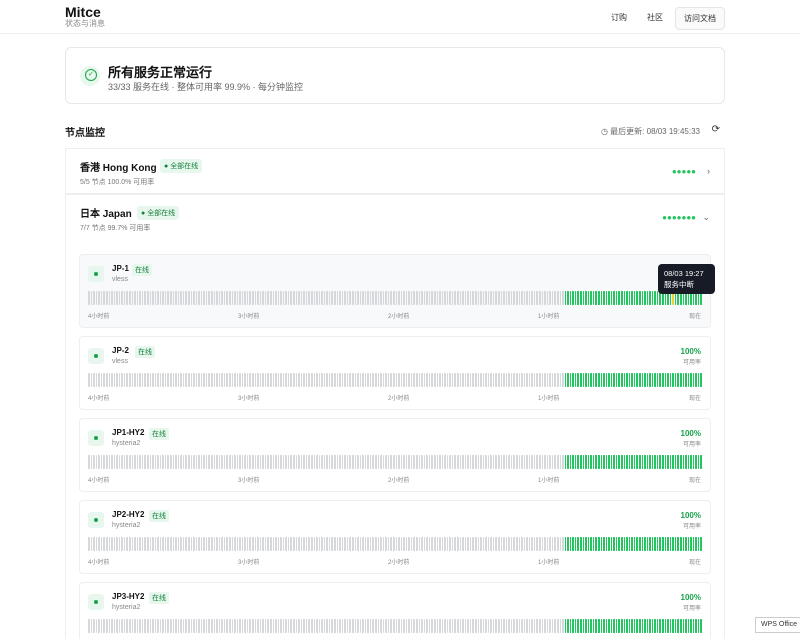 Image resolution: width=800 pixels, height=639 pixels. I want to click on taskbar-wps-office: WPS Office, so click(777, 625).